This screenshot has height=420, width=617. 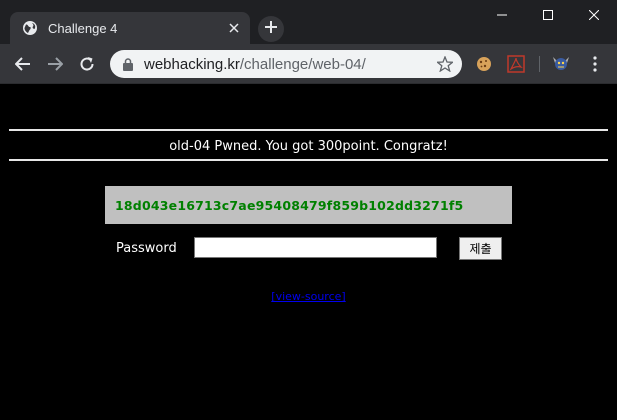 I want to click on new-tab-button, so click(x=271, y=29).